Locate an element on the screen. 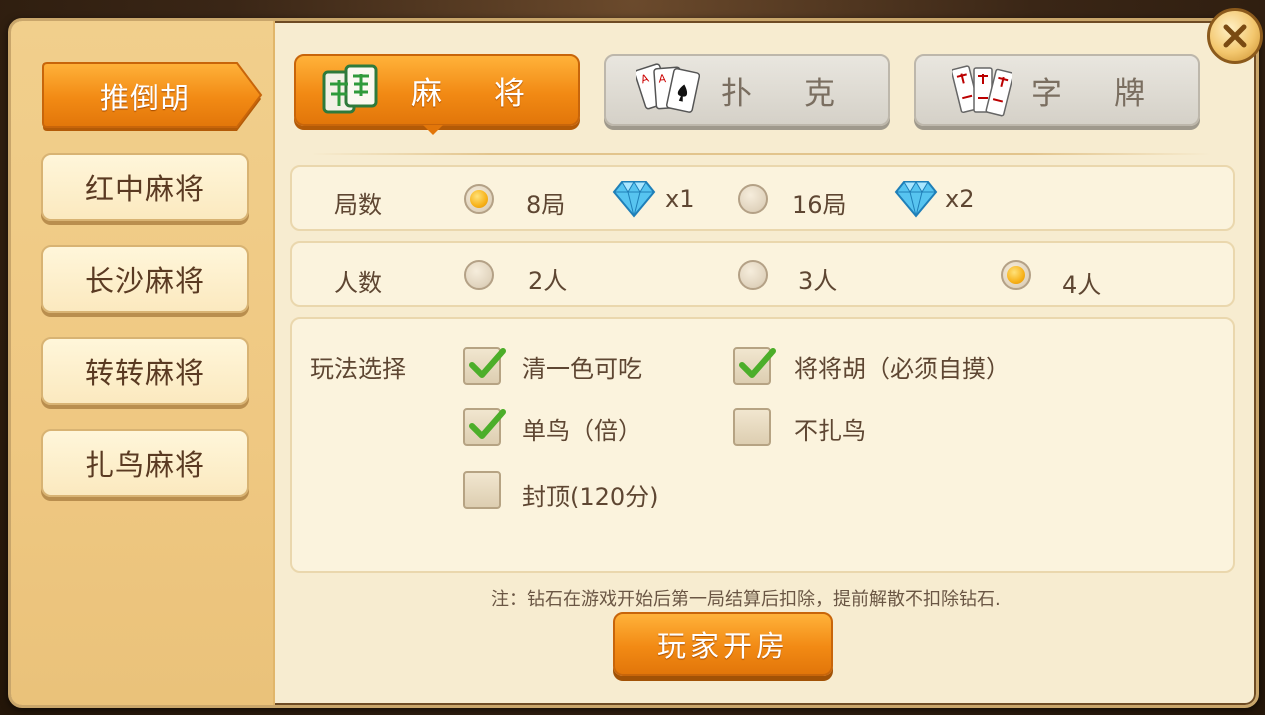 This screenshot has width=1265, height=715. rule-buzhaniao-checkbox is located at coordinates (752, 427).